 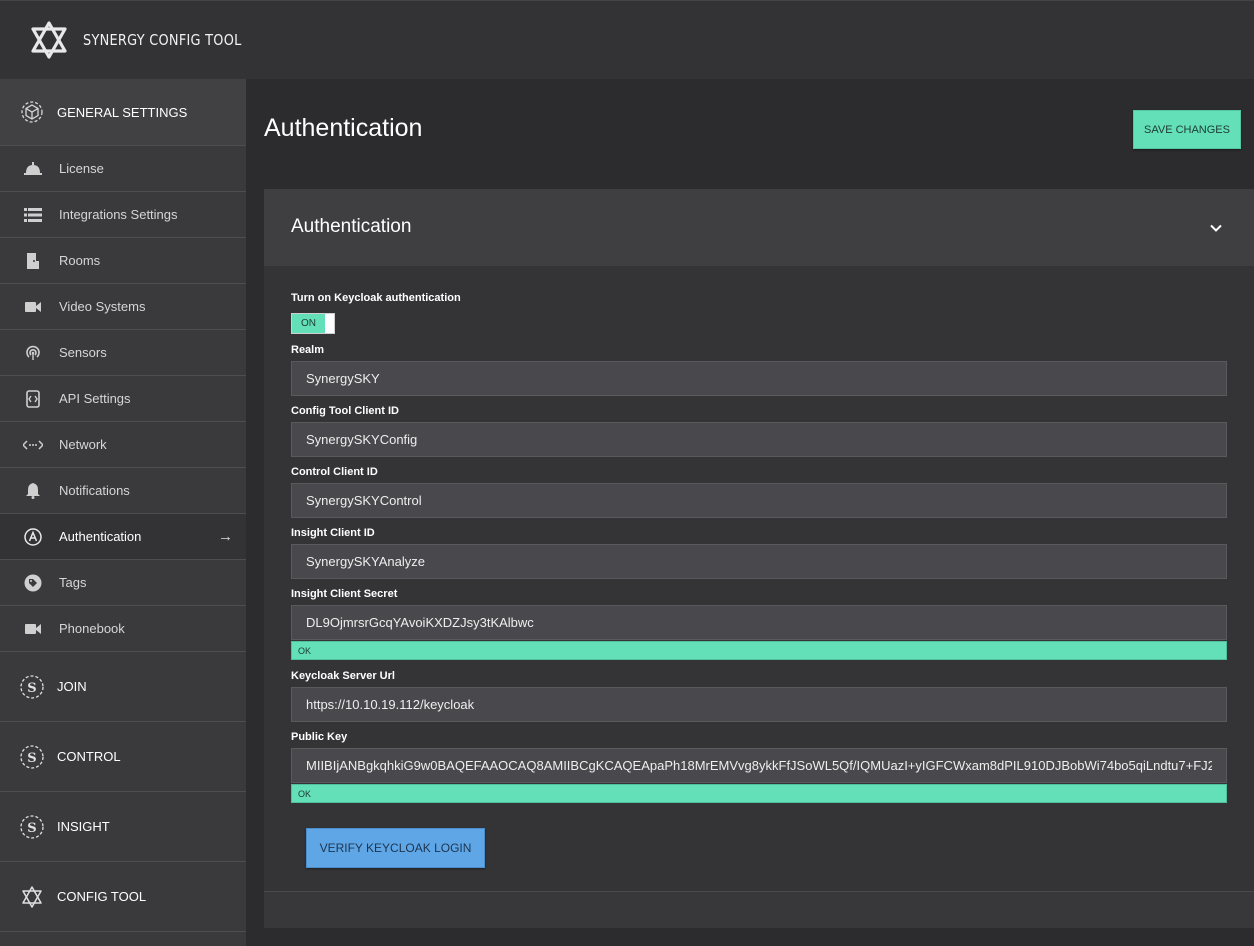 What do you see at coordinates (123, 583) in the screenshot?
I see `sidebar-item-tags: Tags` at bounding box center [123, 583].